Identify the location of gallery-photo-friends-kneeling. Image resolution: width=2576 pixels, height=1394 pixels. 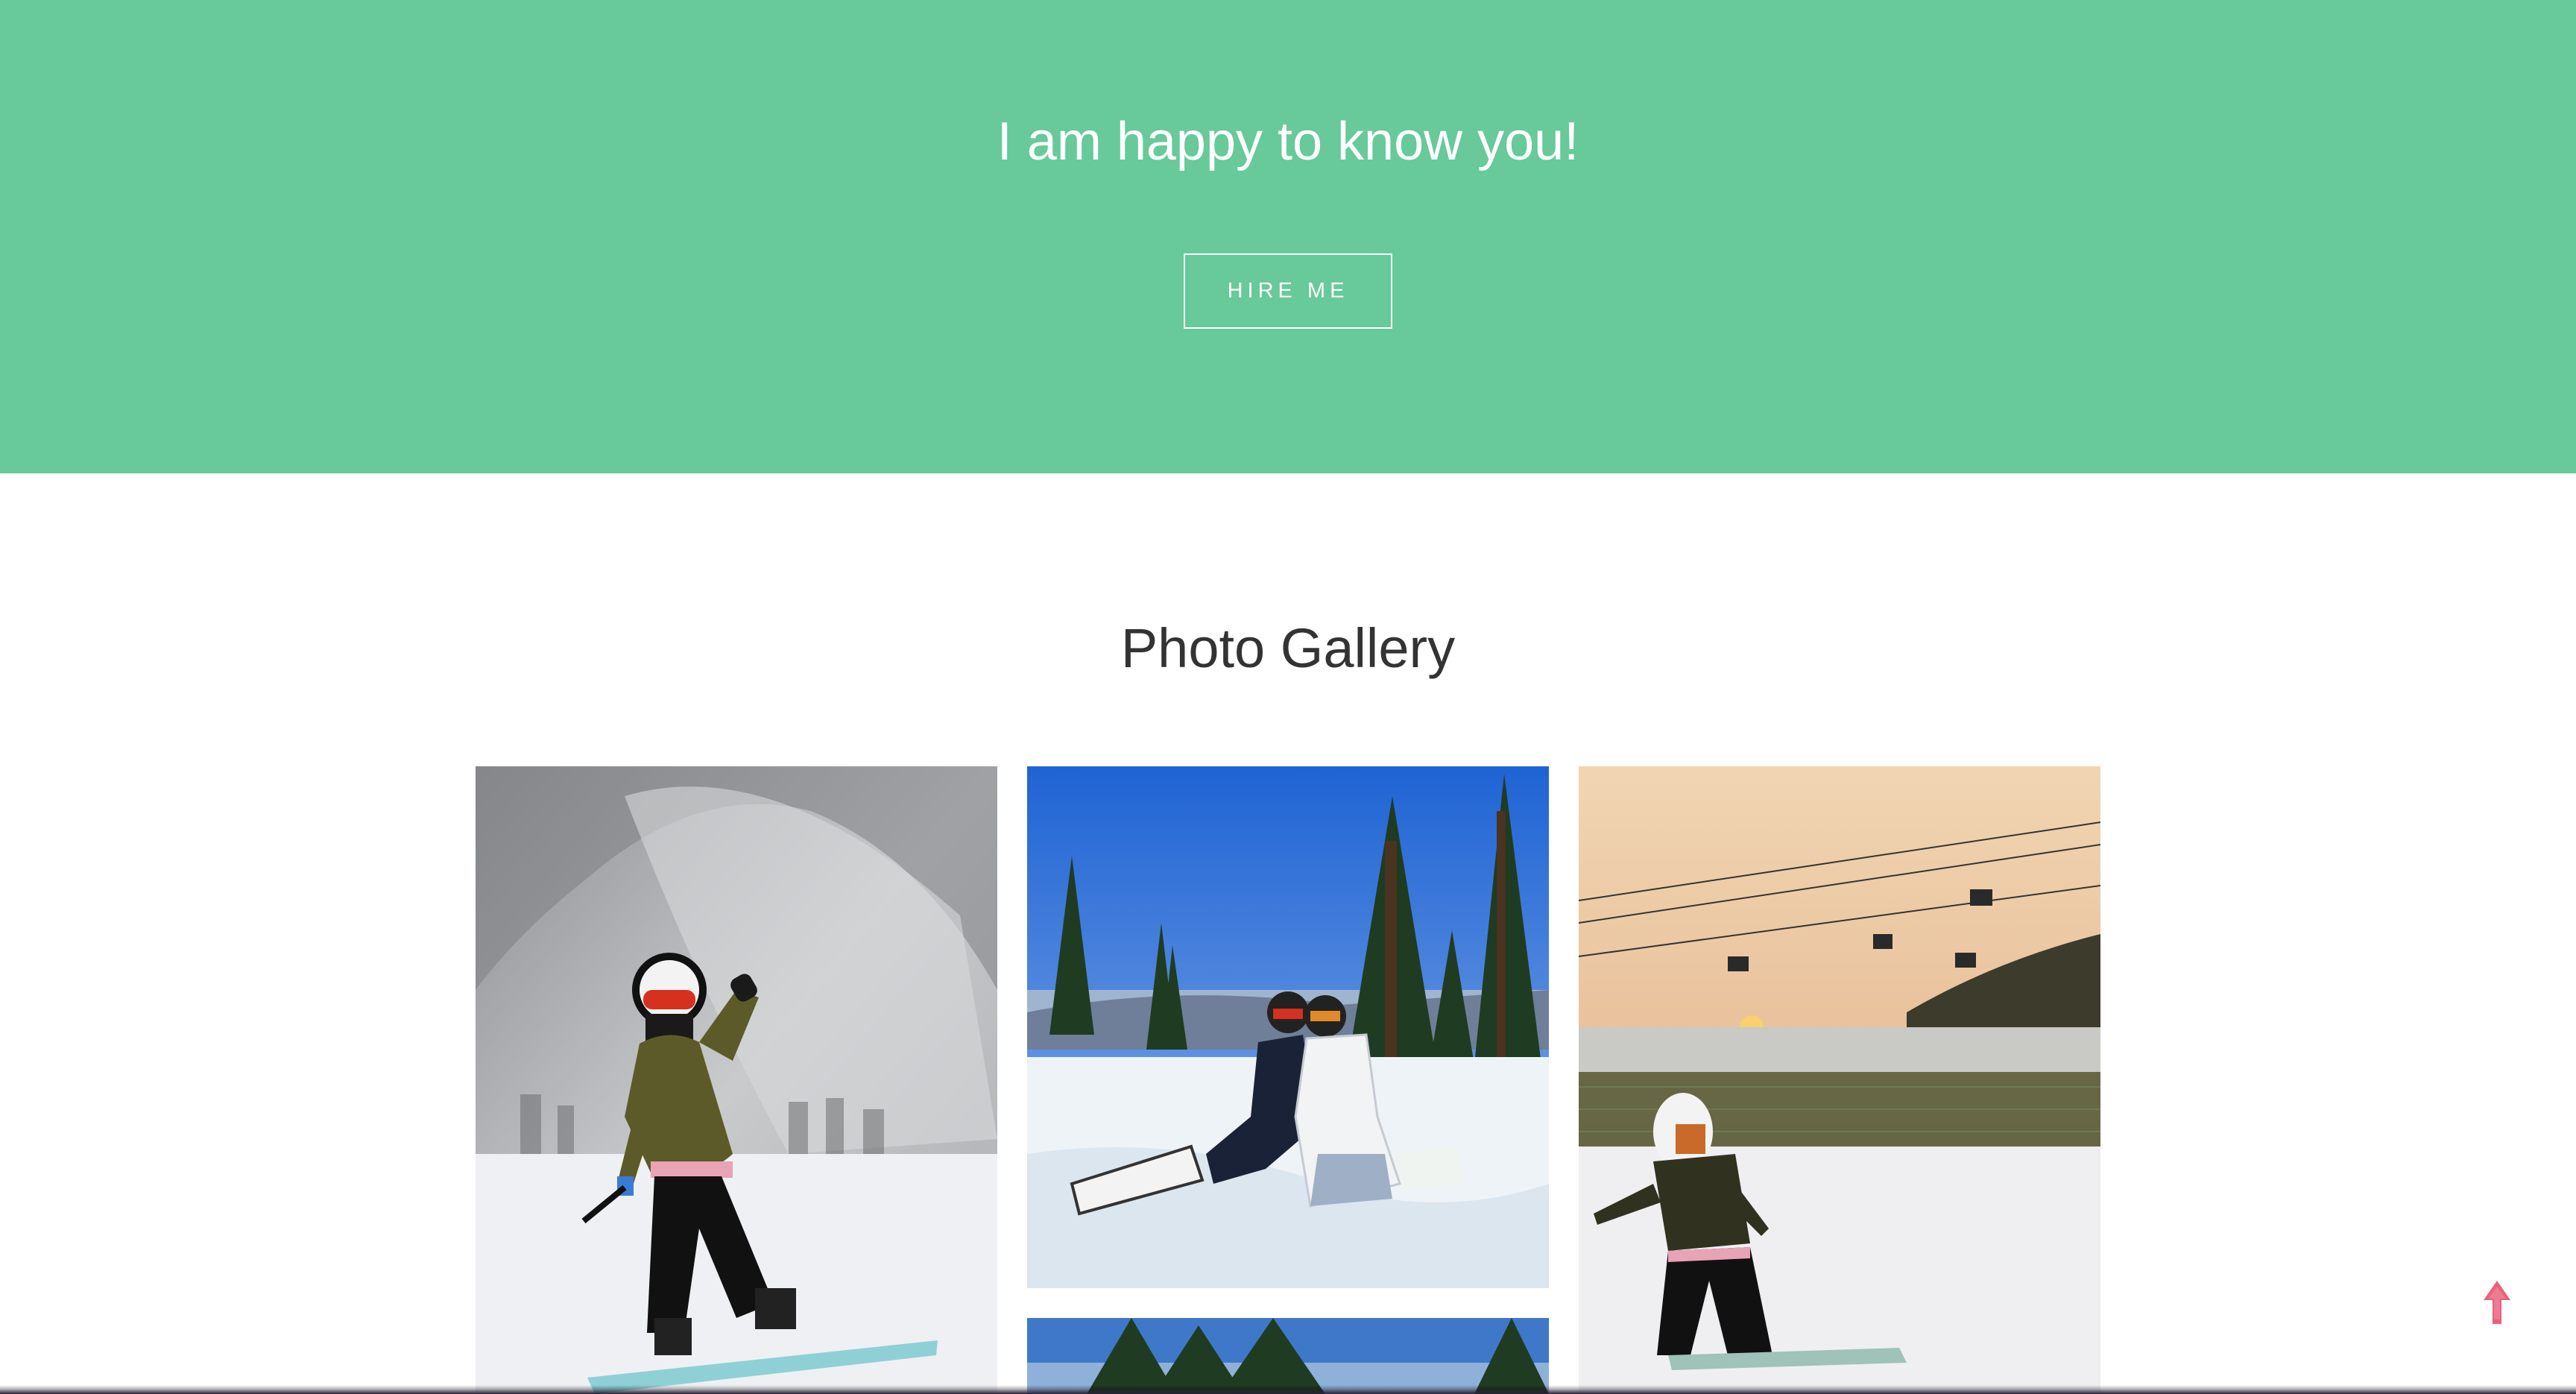
(1288, 1027).